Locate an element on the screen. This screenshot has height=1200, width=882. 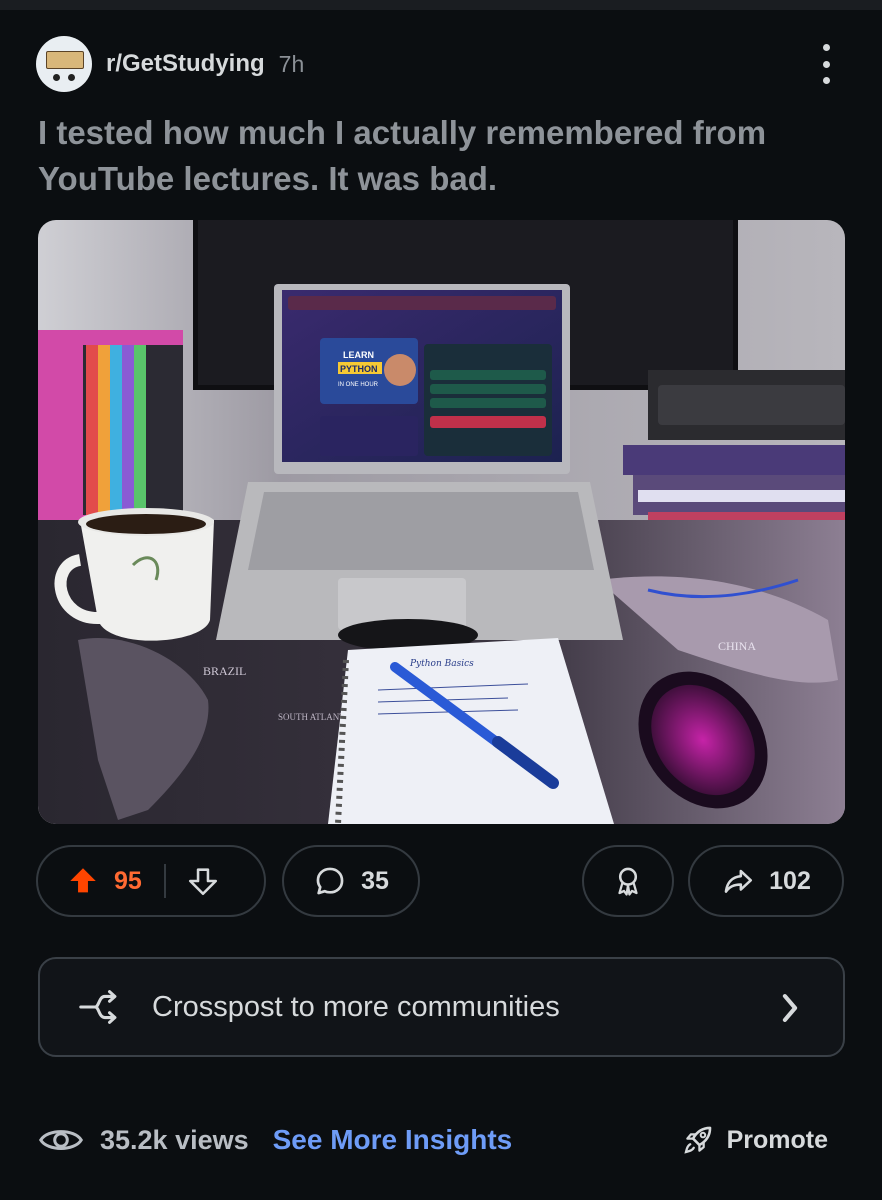
promote-button: Promote is located at coordinates (754, 1140).